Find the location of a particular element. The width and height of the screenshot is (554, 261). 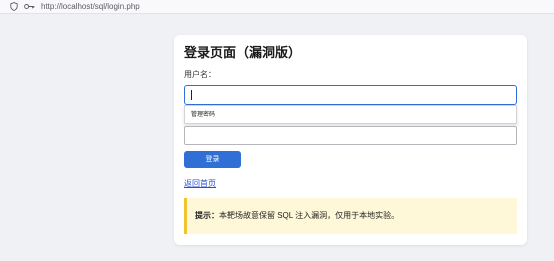

autocomplete-item: 管理密码 is located at coordinates (203, 115).